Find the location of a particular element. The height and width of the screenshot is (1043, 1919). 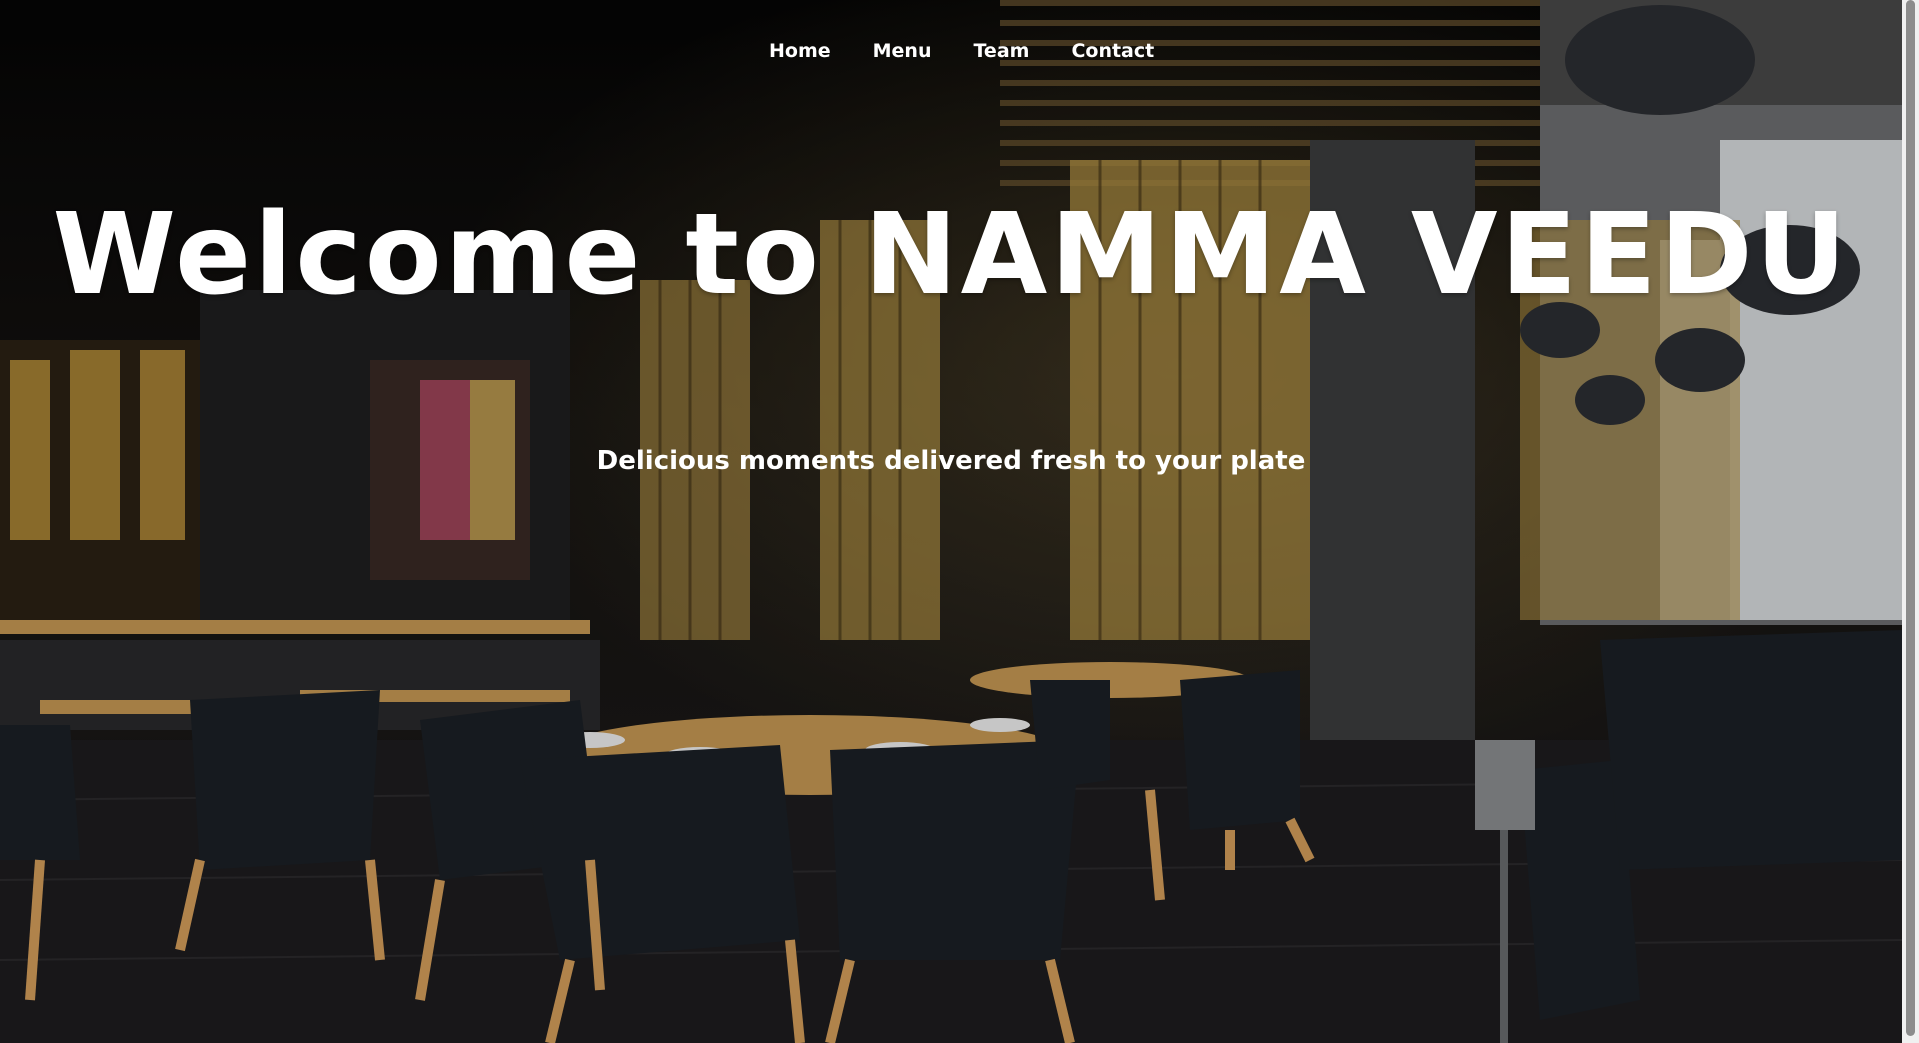

scrollbar-thumb is located at coordinates (1910, 518).